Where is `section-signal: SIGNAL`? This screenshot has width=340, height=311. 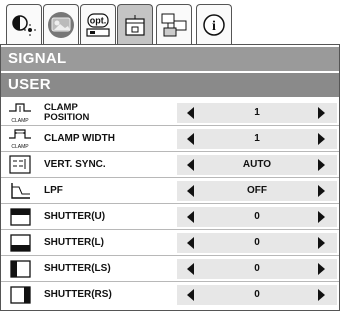 section-signal: SIGNAL is located at coordinates (170, 59).